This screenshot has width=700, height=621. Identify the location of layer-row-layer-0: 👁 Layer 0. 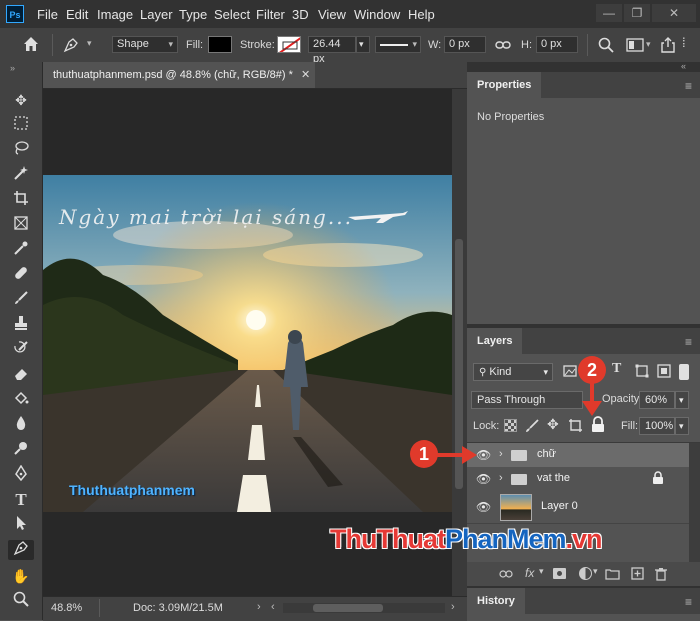
(578, 507).